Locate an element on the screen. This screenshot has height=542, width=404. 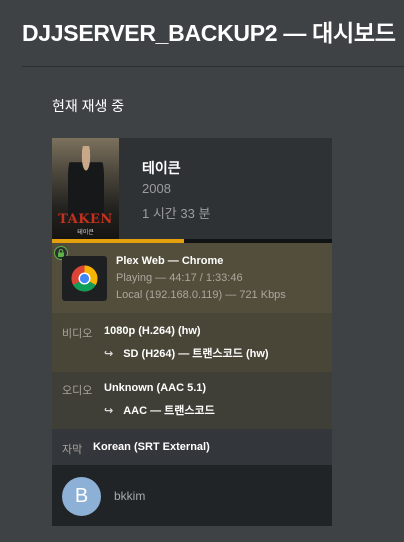
playback-state: Playing — 44:17 / 1:33:46 is located at coordinates (179, 278).